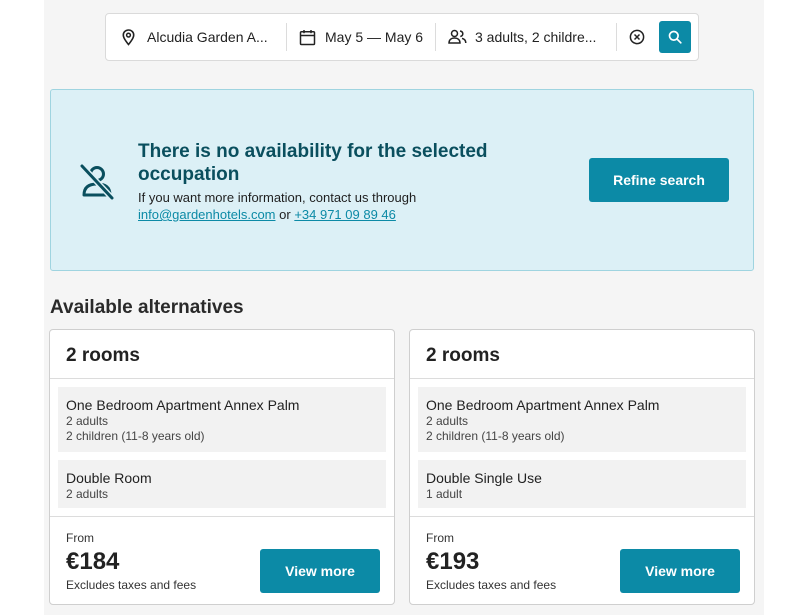 The height and width of the screenshot is (615, 800). What do you see at coordinates (109, 478) in the screenshot?
I see `room-name: Double Room` at bounding box center [109, 478].